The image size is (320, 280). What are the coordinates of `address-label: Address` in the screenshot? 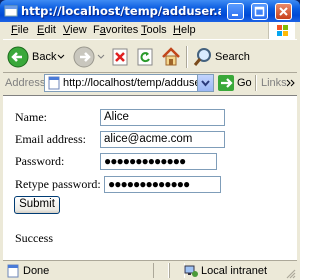 It's located at (25, 83).